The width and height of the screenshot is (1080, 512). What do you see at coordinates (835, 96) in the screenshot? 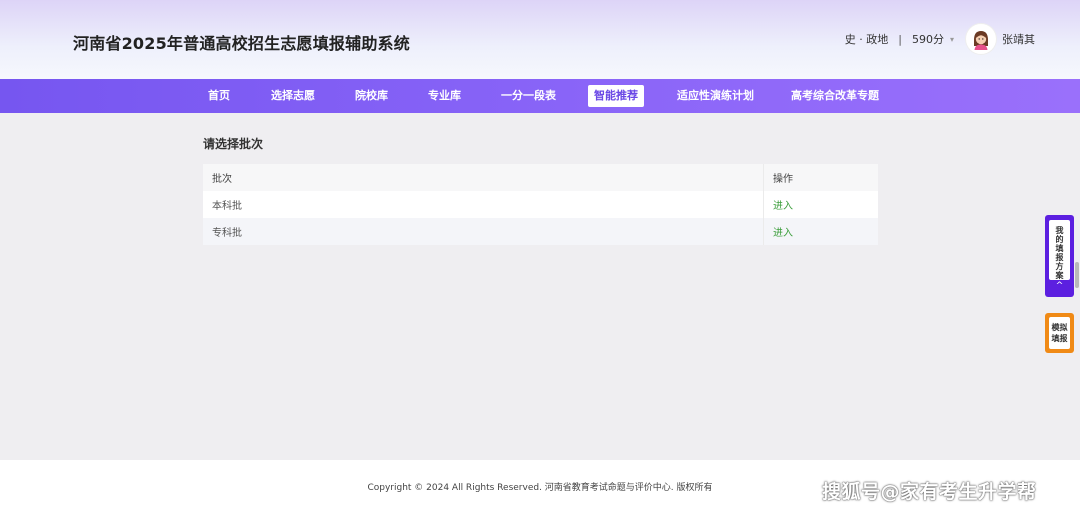
I see `nav-item-reform-topic: 高考综合改革专题` at bounding box center [835, 96].